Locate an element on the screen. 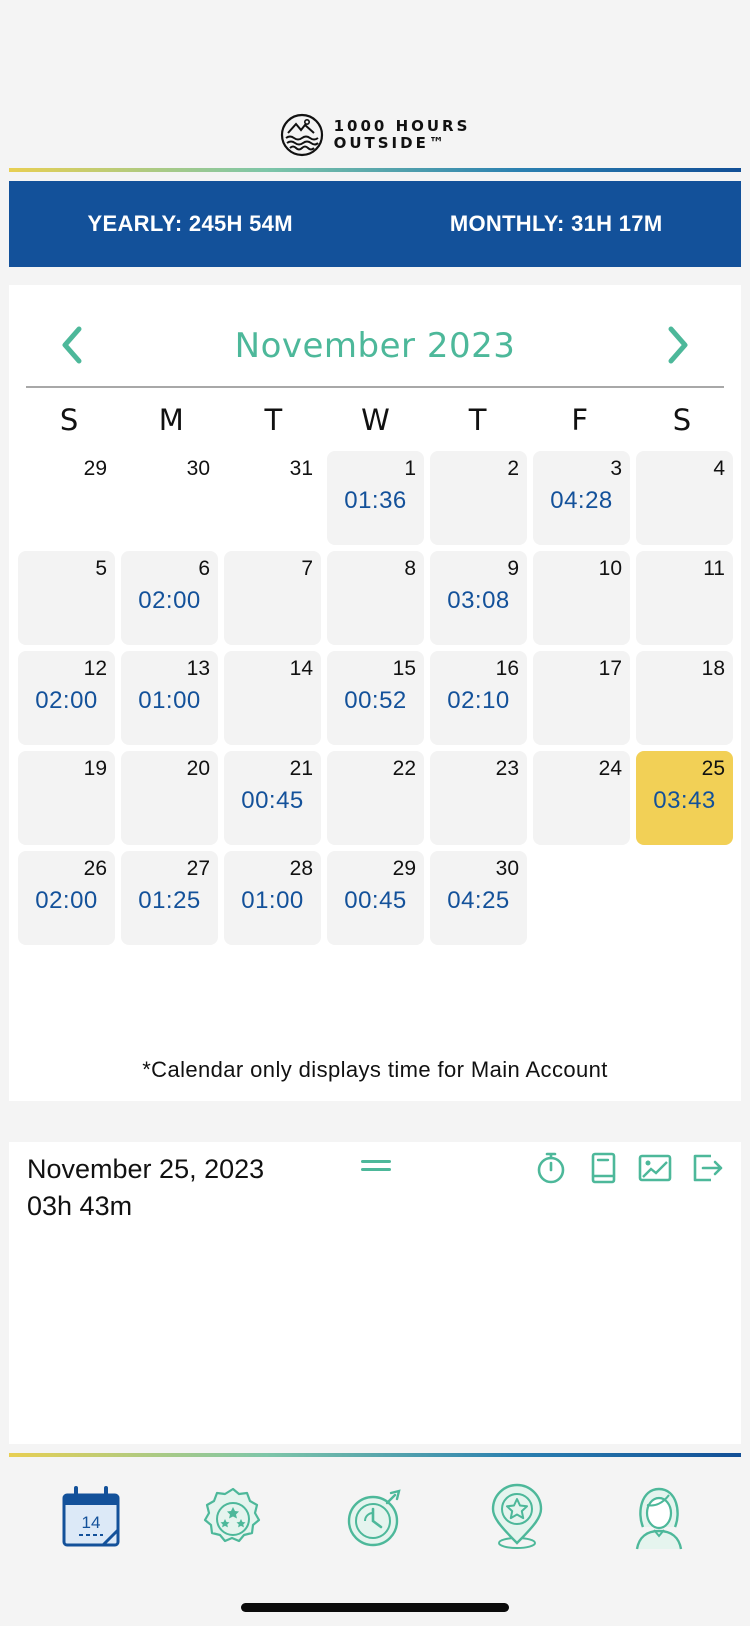  calendar-day: 7 is located at coordinates (272, 598).